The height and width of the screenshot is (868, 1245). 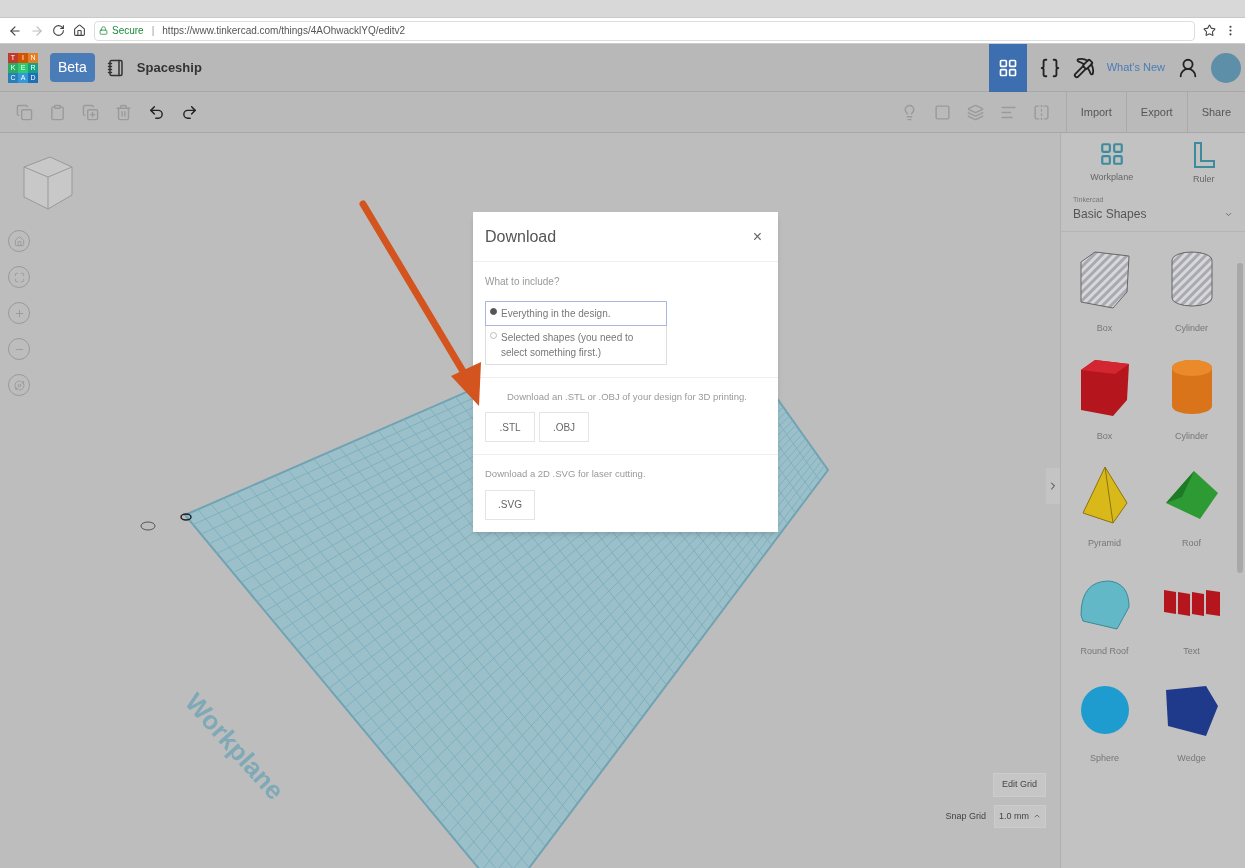 I want to click on design-name: Spaceship, so click(x=169, y=67).